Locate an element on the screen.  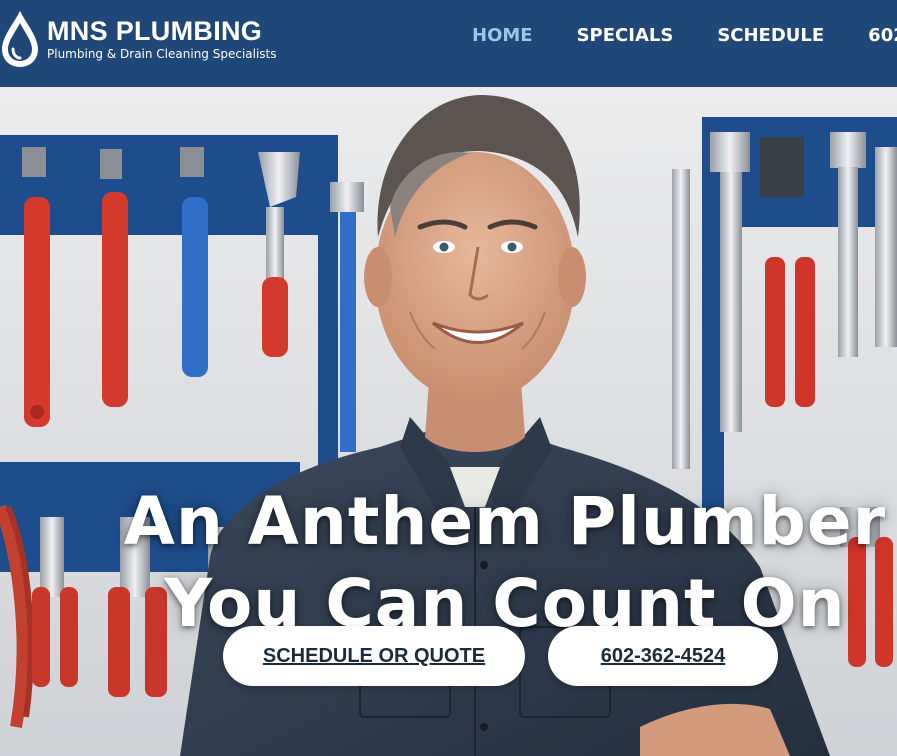
hero-headline-line1: An Anthem Plumber is located at coordinates (505, 522).